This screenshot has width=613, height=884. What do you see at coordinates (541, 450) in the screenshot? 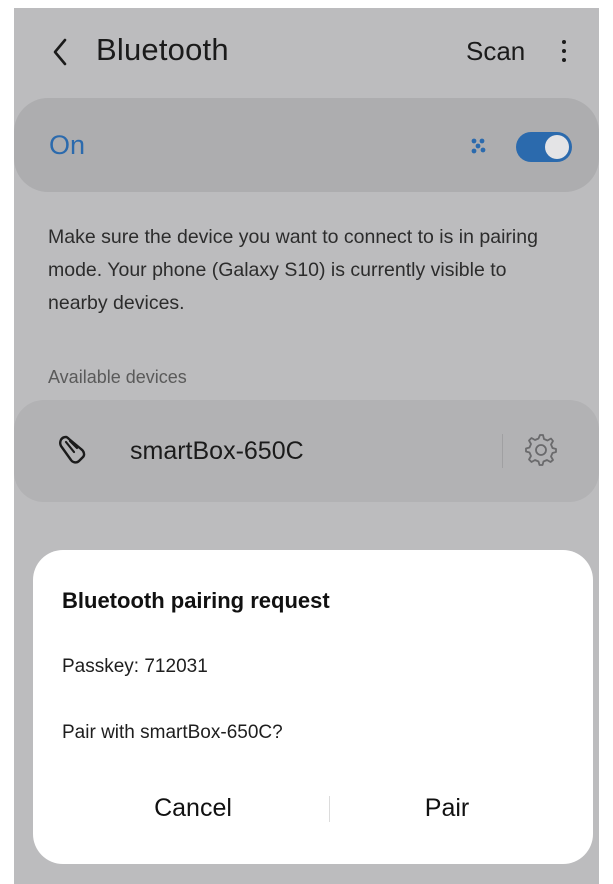
I see `gear-icon` at bounding box center [541, 450].